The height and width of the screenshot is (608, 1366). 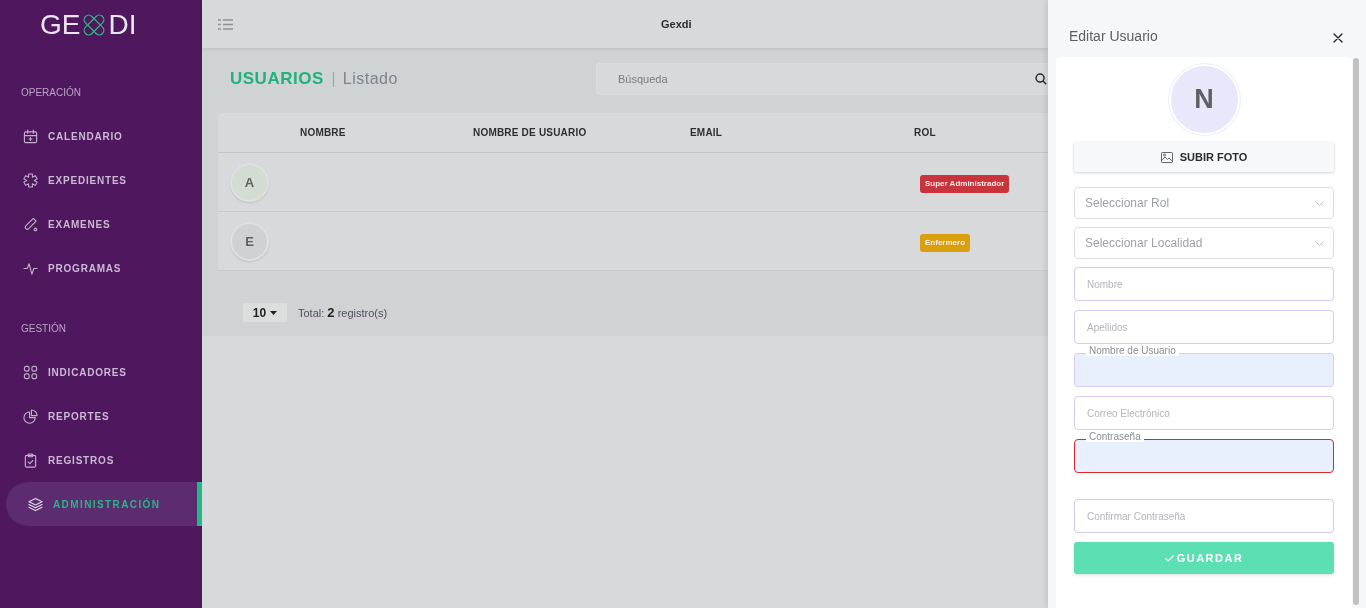 I want to click on caret-icon, so click(x=274, y=312).